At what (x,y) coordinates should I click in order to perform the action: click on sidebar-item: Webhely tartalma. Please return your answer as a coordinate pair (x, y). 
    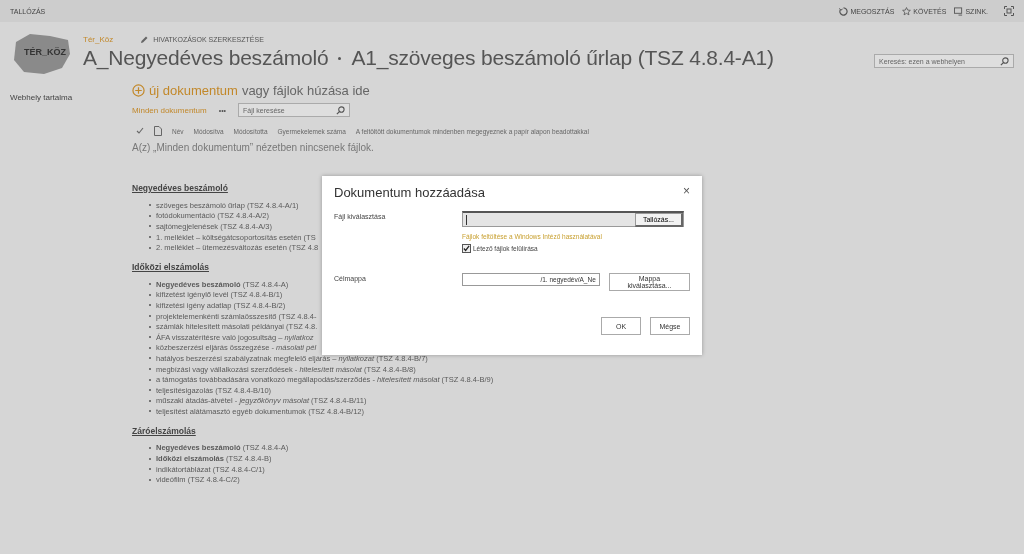
    Looking at the image, I should click on (41, 97).